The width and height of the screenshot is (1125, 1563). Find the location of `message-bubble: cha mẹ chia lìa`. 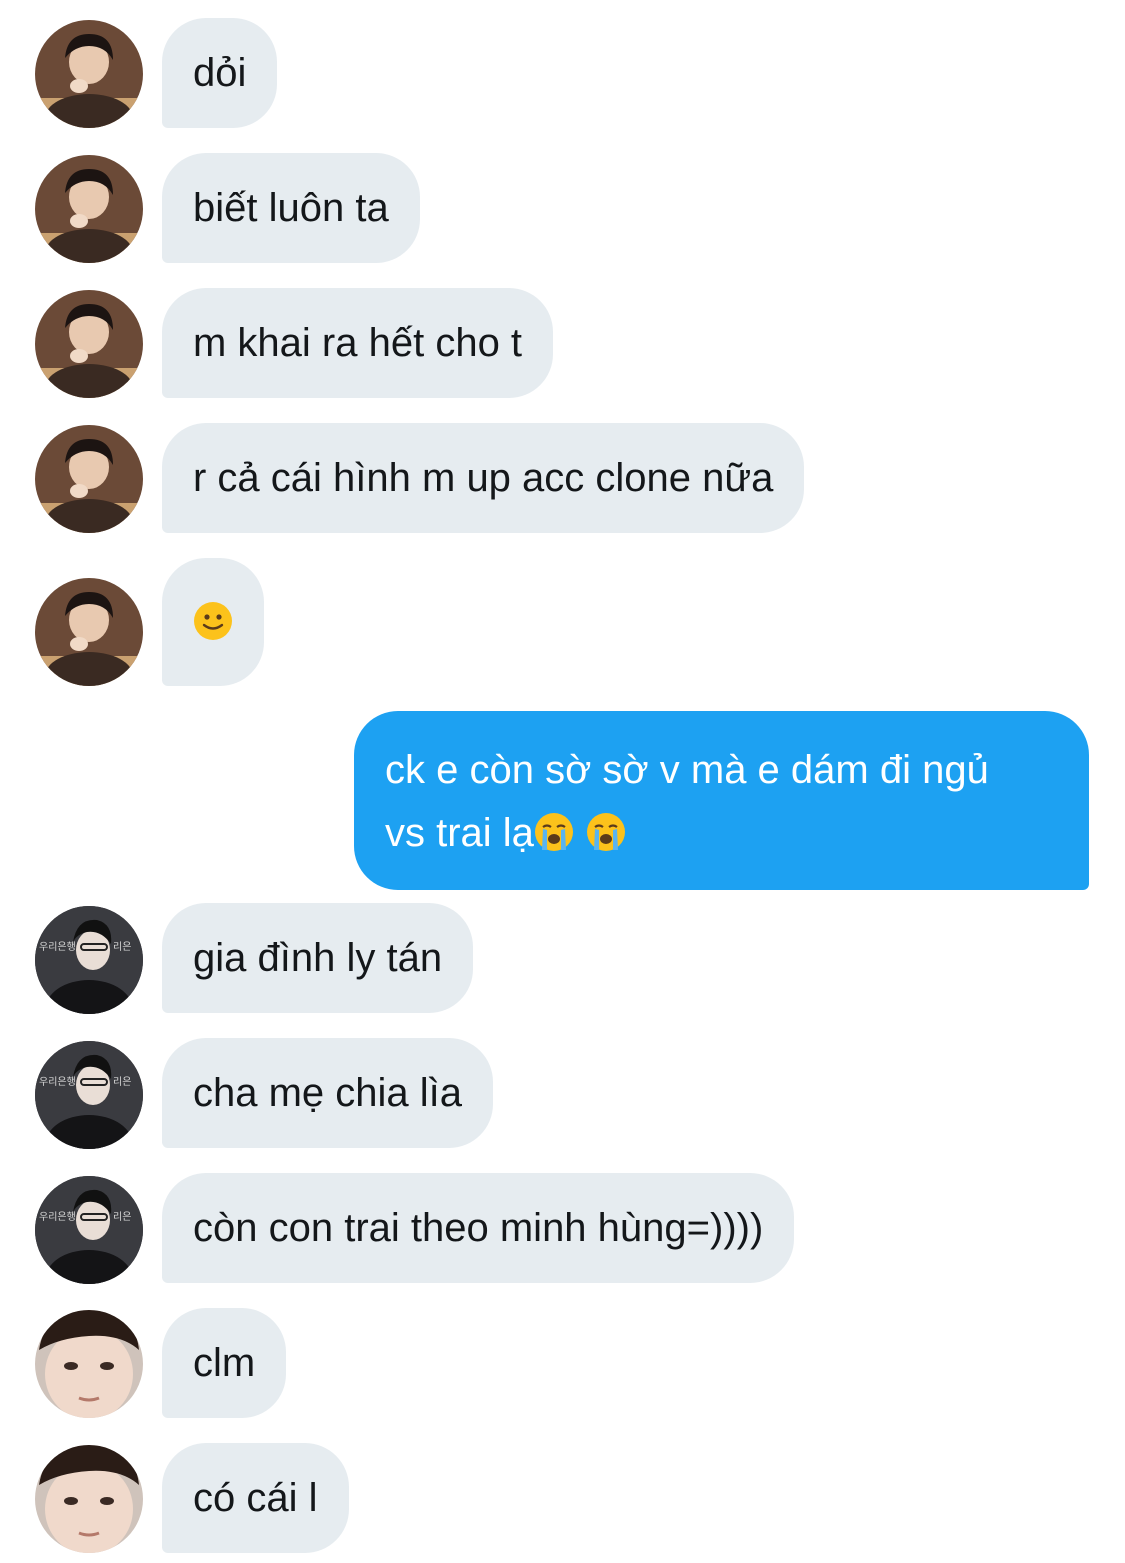

message-bubble: cha mẹ chia lìa is located at coordinates (328, 1093).